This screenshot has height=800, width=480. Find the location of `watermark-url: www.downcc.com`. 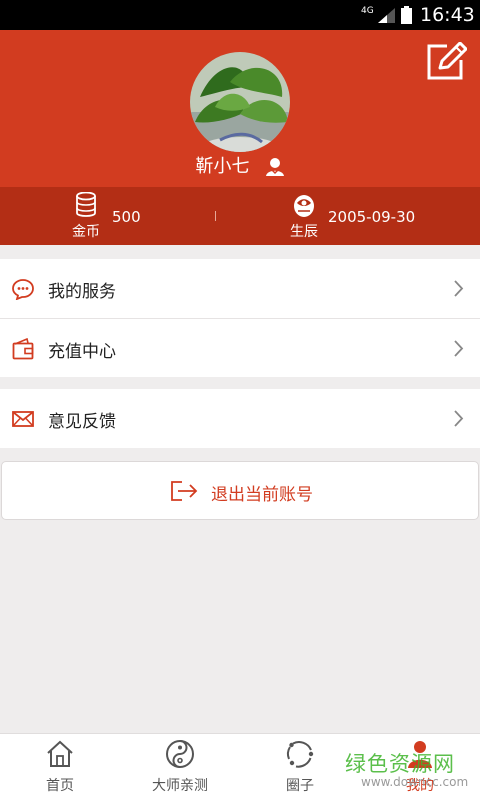

watermark-url: www.downcc.com is located at coordinates (415, 782).